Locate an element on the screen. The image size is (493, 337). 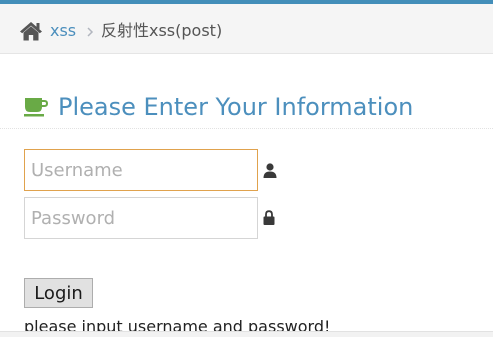
breadcrumb-current: 反射性xss(post) is located at coordinates (162, 30).